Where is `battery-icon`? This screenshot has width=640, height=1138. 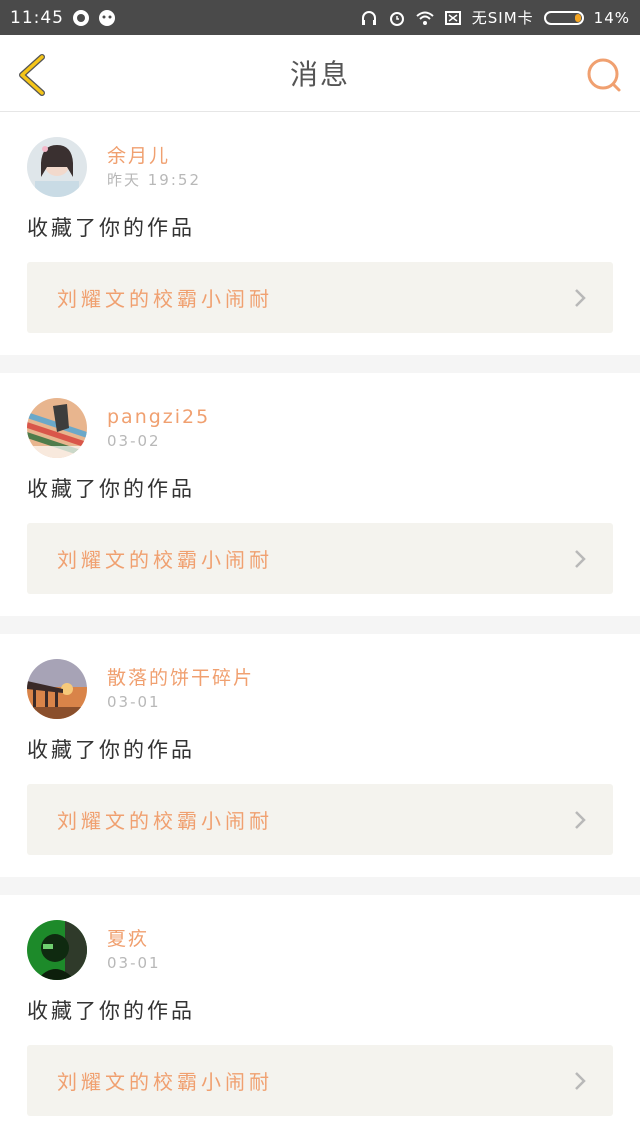 battery-icon is located at coordinates (563, 17).